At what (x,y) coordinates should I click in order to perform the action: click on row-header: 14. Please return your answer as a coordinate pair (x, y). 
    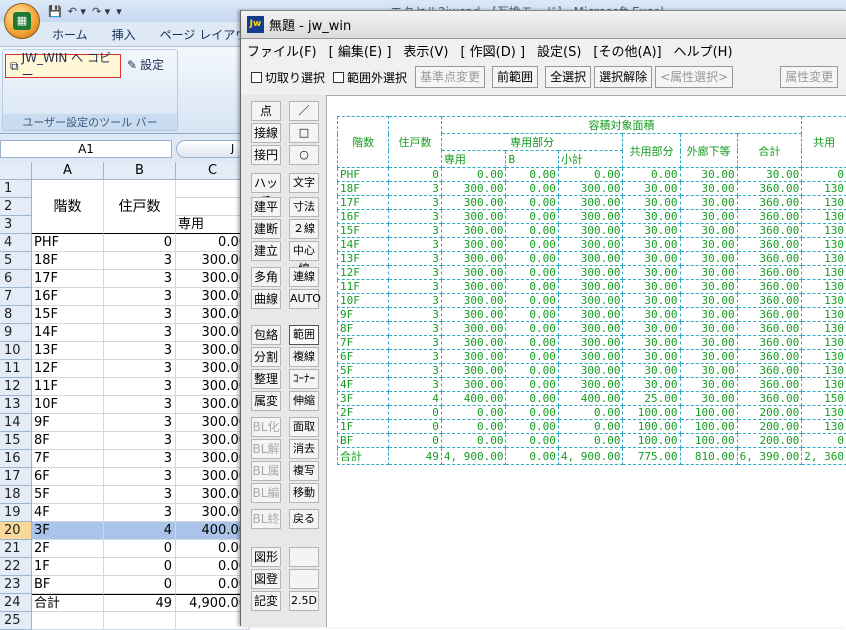
    Looking at the image, I should click on (16, 423).